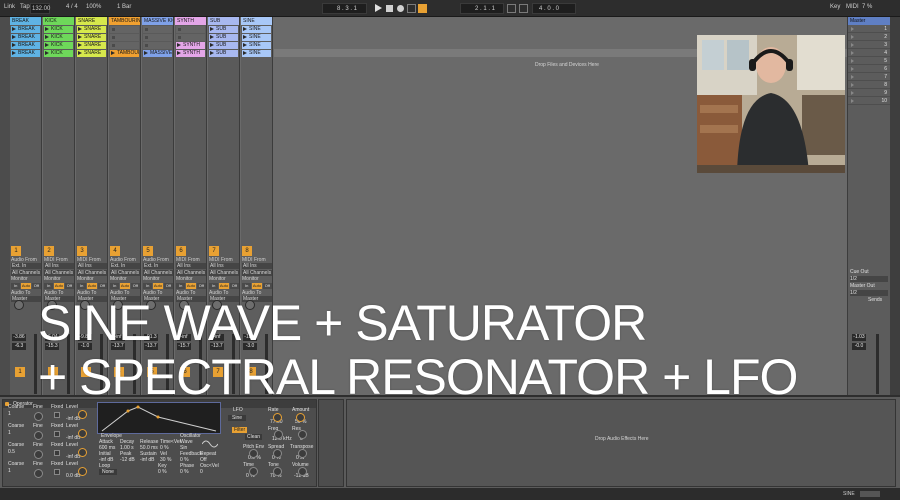 The height and width of the screenshot is (500, 900). I want to click on envelope-display, so click(159, 418).